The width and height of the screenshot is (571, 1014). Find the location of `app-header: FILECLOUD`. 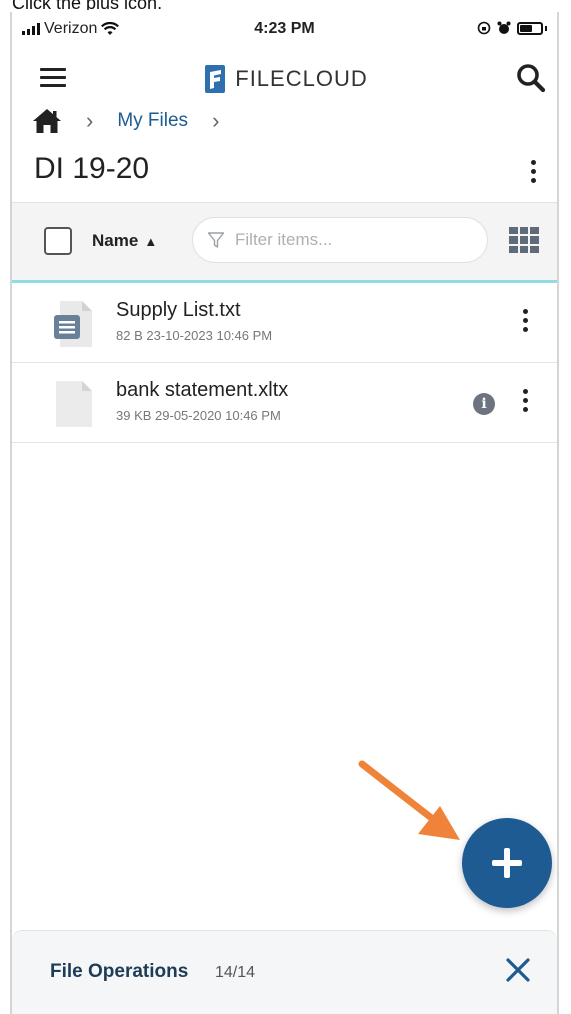

app-header: FILECLOUD is located at coordinates (284, 78).